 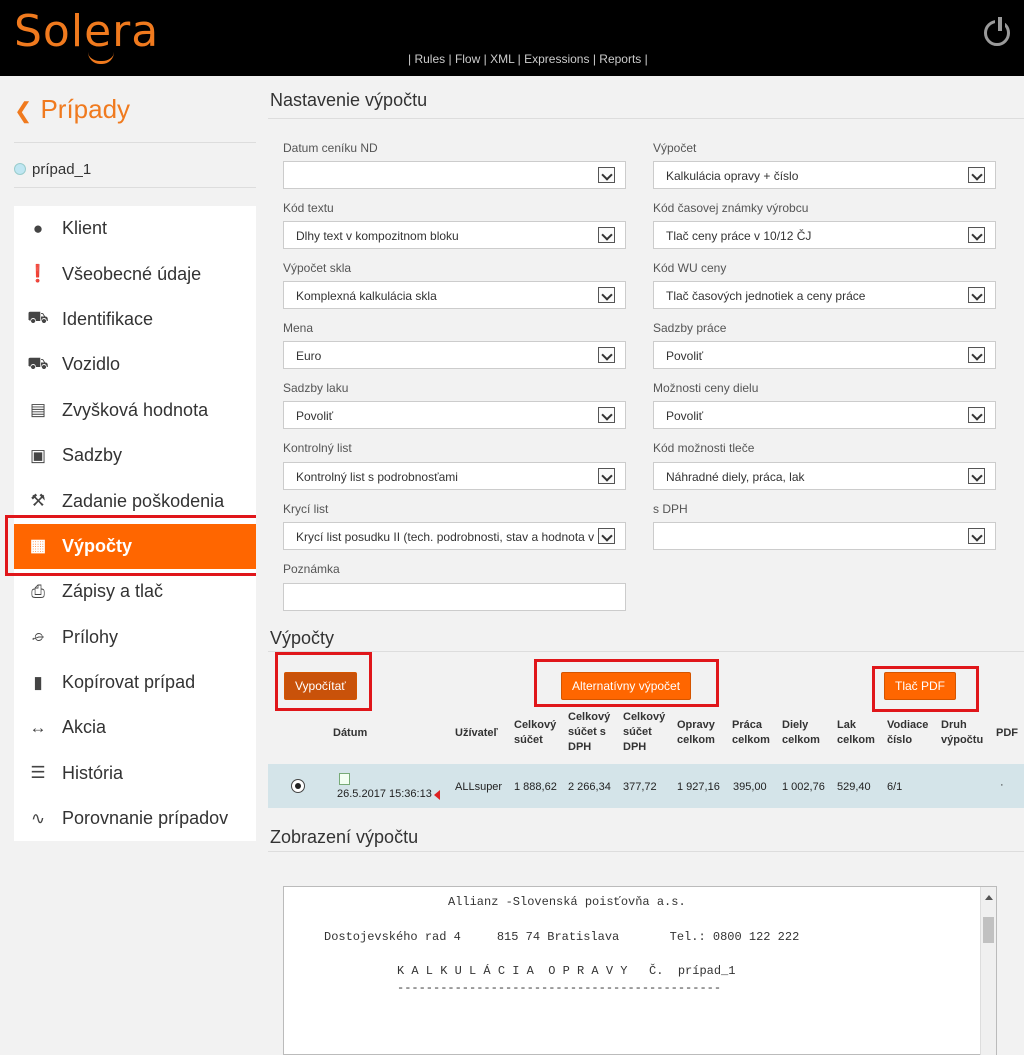 What do you see at coordinates (803, 787) in the screenshot?
I see `row-parts: 1 002,76` at bounding box center [803, 787].